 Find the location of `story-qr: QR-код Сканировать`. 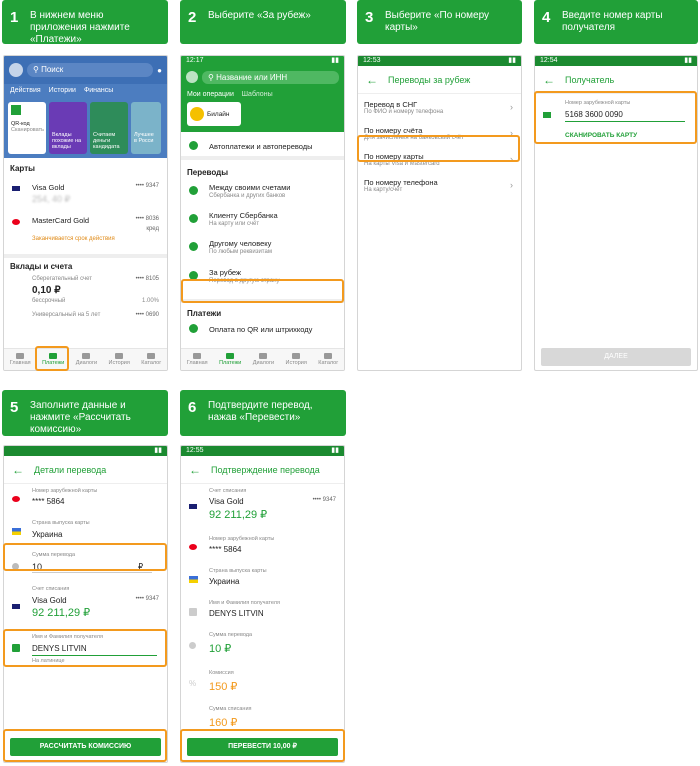

story-qr: QR-код Сканировать is located at coordinates (27, 128).